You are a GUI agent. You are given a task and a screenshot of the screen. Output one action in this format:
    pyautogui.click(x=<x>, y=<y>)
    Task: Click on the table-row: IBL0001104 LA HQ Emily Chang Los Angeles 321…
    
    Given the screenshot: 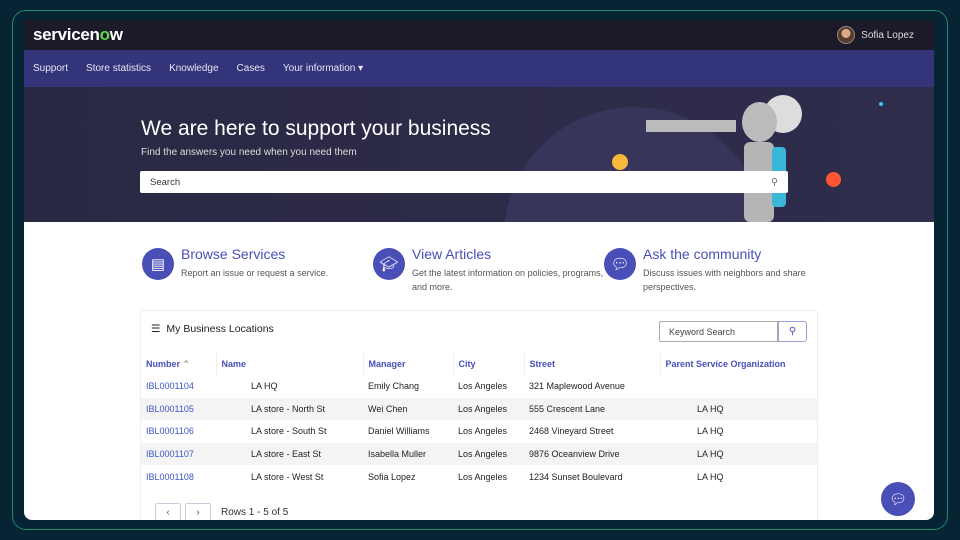 What is the action you would take?
    pyautogui.click(x=479, y=386)
    